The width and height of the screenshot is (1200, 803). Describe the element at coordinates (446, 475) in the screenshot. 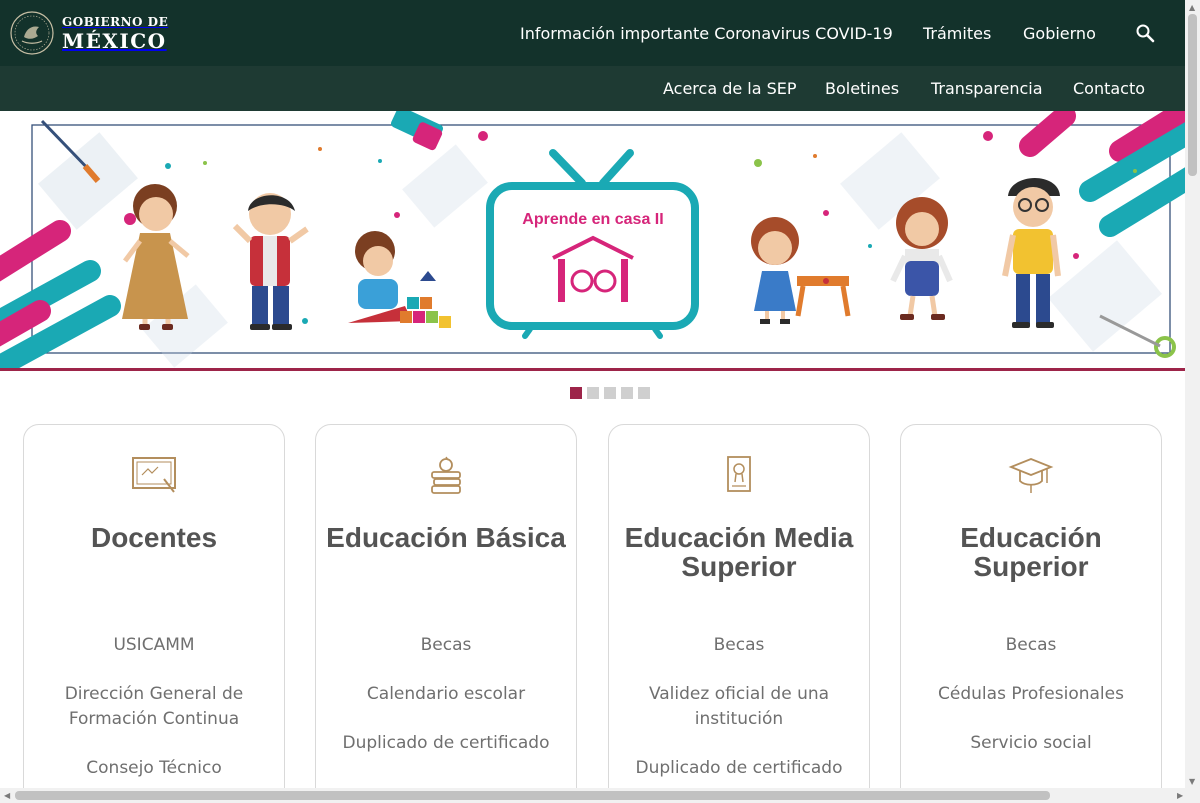

I see `books-apple-icon` at that location.